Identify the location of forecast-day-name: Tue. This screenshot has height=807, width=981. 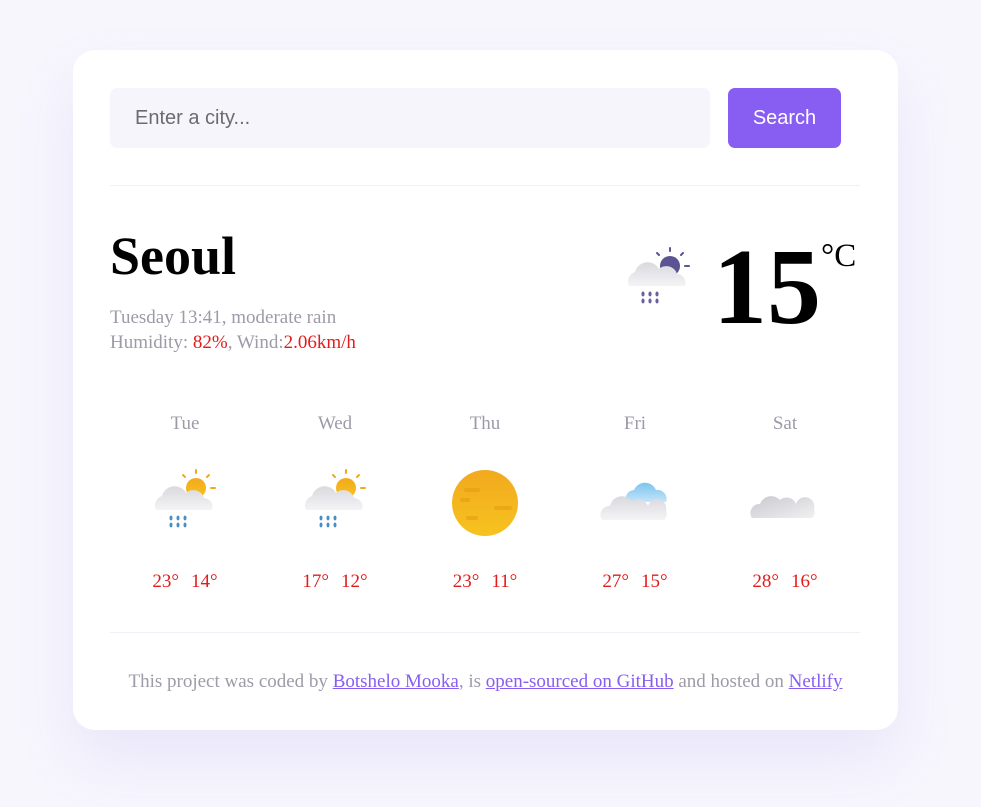
(185, 423).